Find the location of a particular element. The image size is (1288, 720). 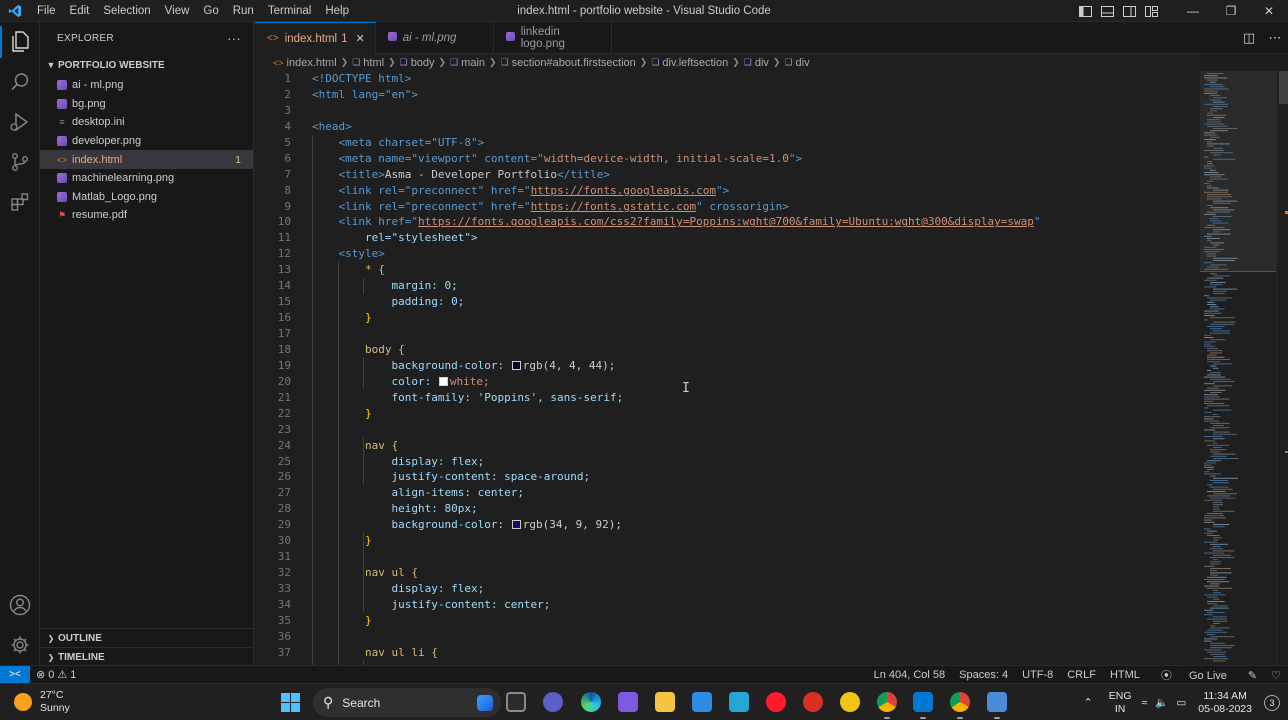

language-indicator: ENG IN is located at coordinates (1120, 703).